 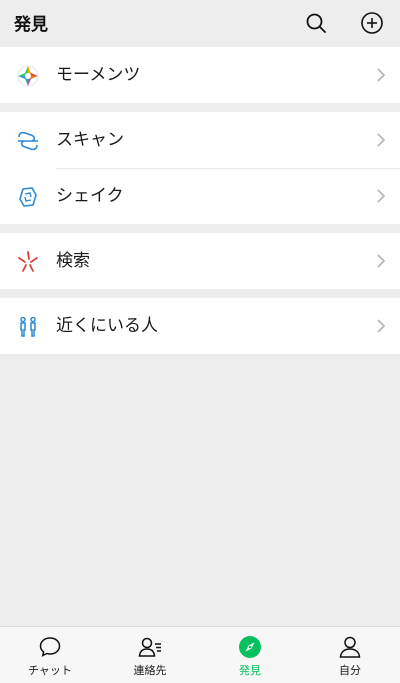 I want to click on menu-item-label: 近くにいる人, so click(x=107, y=326).